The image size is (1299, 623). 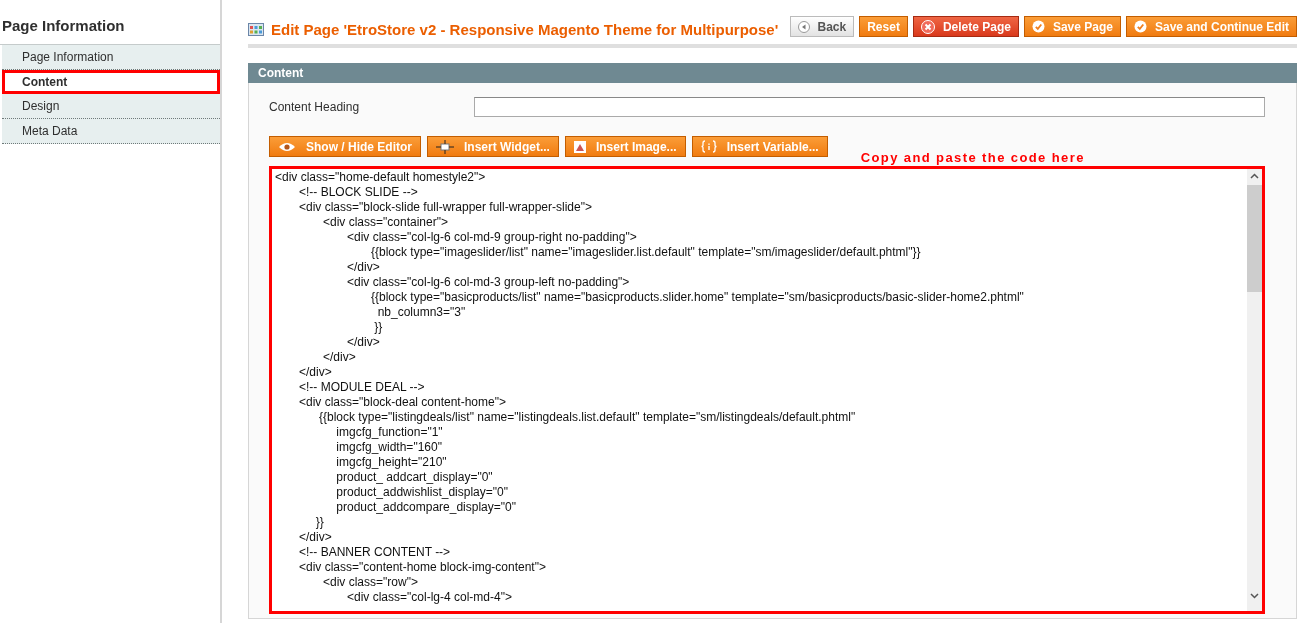 I want to click on move-icon, so click(x=445, y=146).